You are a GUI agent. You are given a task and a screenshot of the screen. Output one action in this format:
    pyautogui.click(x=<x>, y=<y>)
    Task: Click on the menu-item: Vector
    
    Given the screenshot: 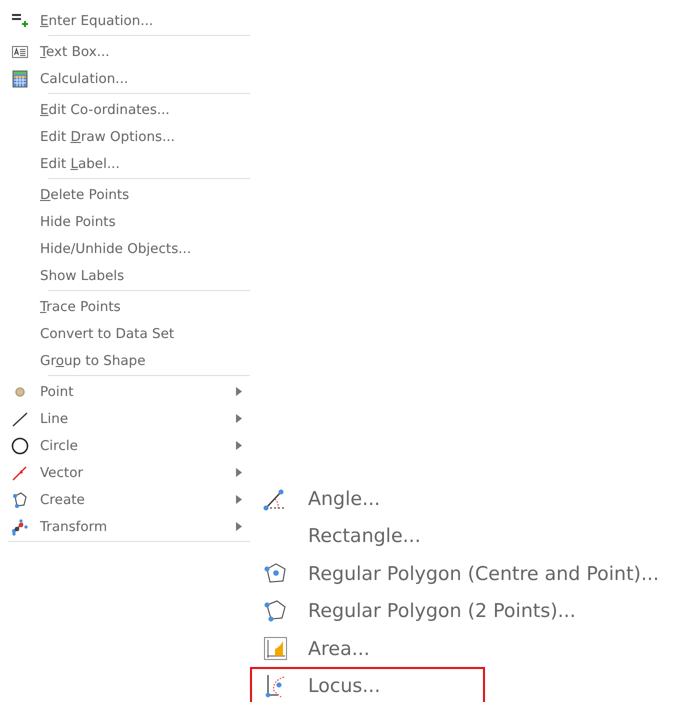 What is the action you would take?
    pyautogui.click(x=129, y=472)
    